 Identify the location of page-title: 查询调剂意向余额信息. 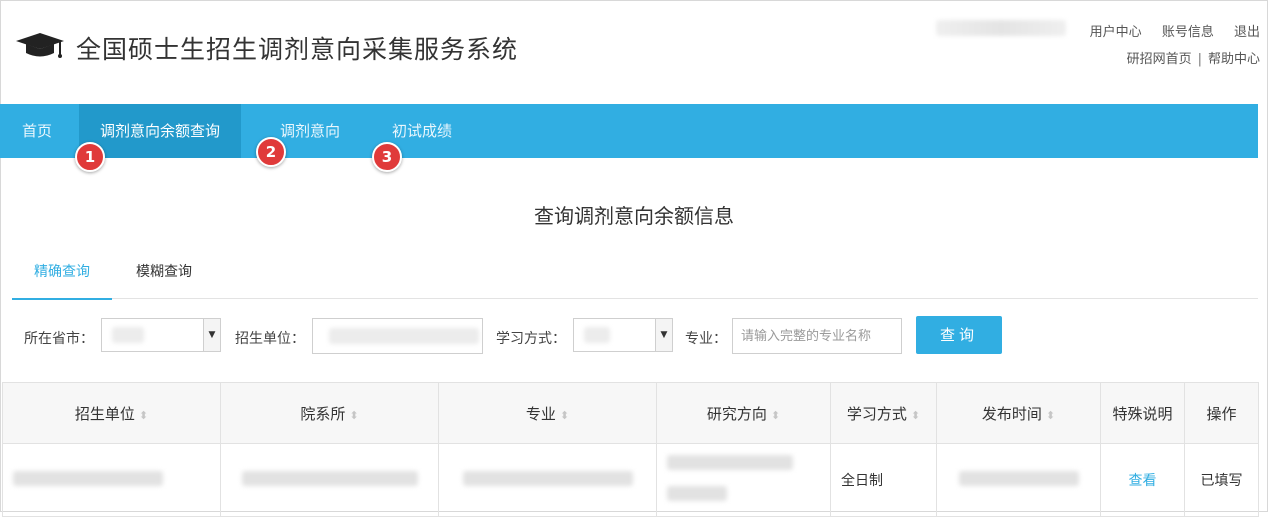
(634, 216).